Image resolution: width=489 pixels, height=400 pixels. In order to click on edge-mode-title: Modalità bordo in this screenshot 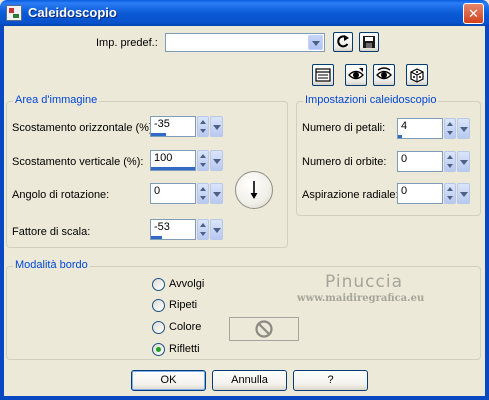, I will do `click(51, 265)`.